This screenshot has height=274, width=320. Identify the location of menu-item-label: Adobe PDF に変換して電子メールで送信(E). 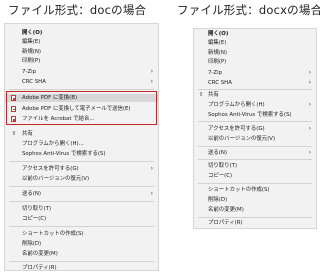
(76, 108).